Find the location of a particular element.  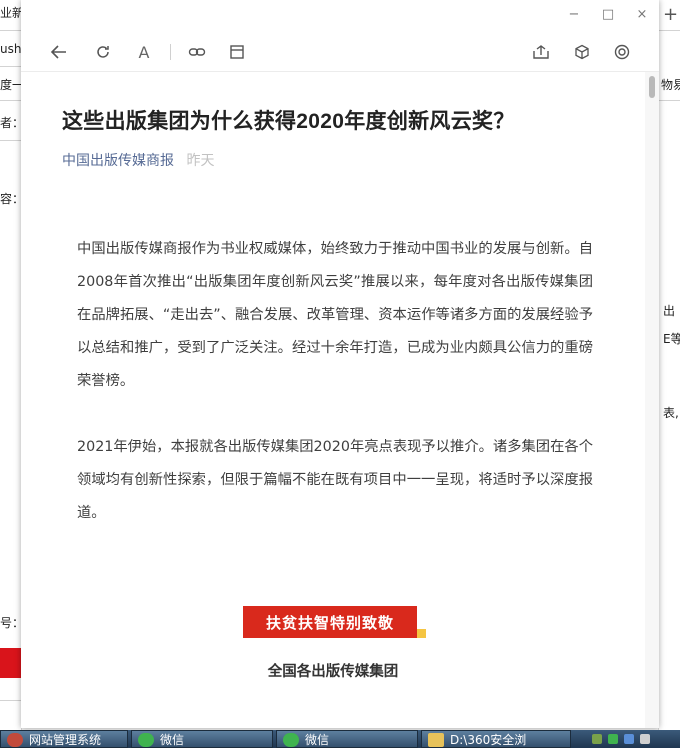

bg-left-text: ush is located at coordinates (11, 49).